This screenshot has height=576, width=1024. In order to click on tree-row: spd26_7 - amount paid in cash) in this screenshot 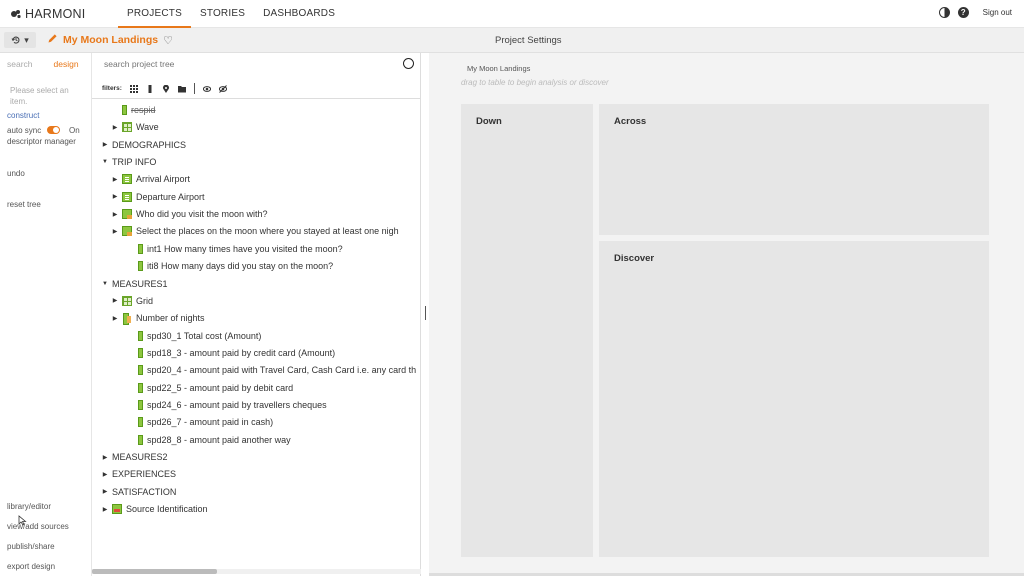, I will do `click(200, 422)`.